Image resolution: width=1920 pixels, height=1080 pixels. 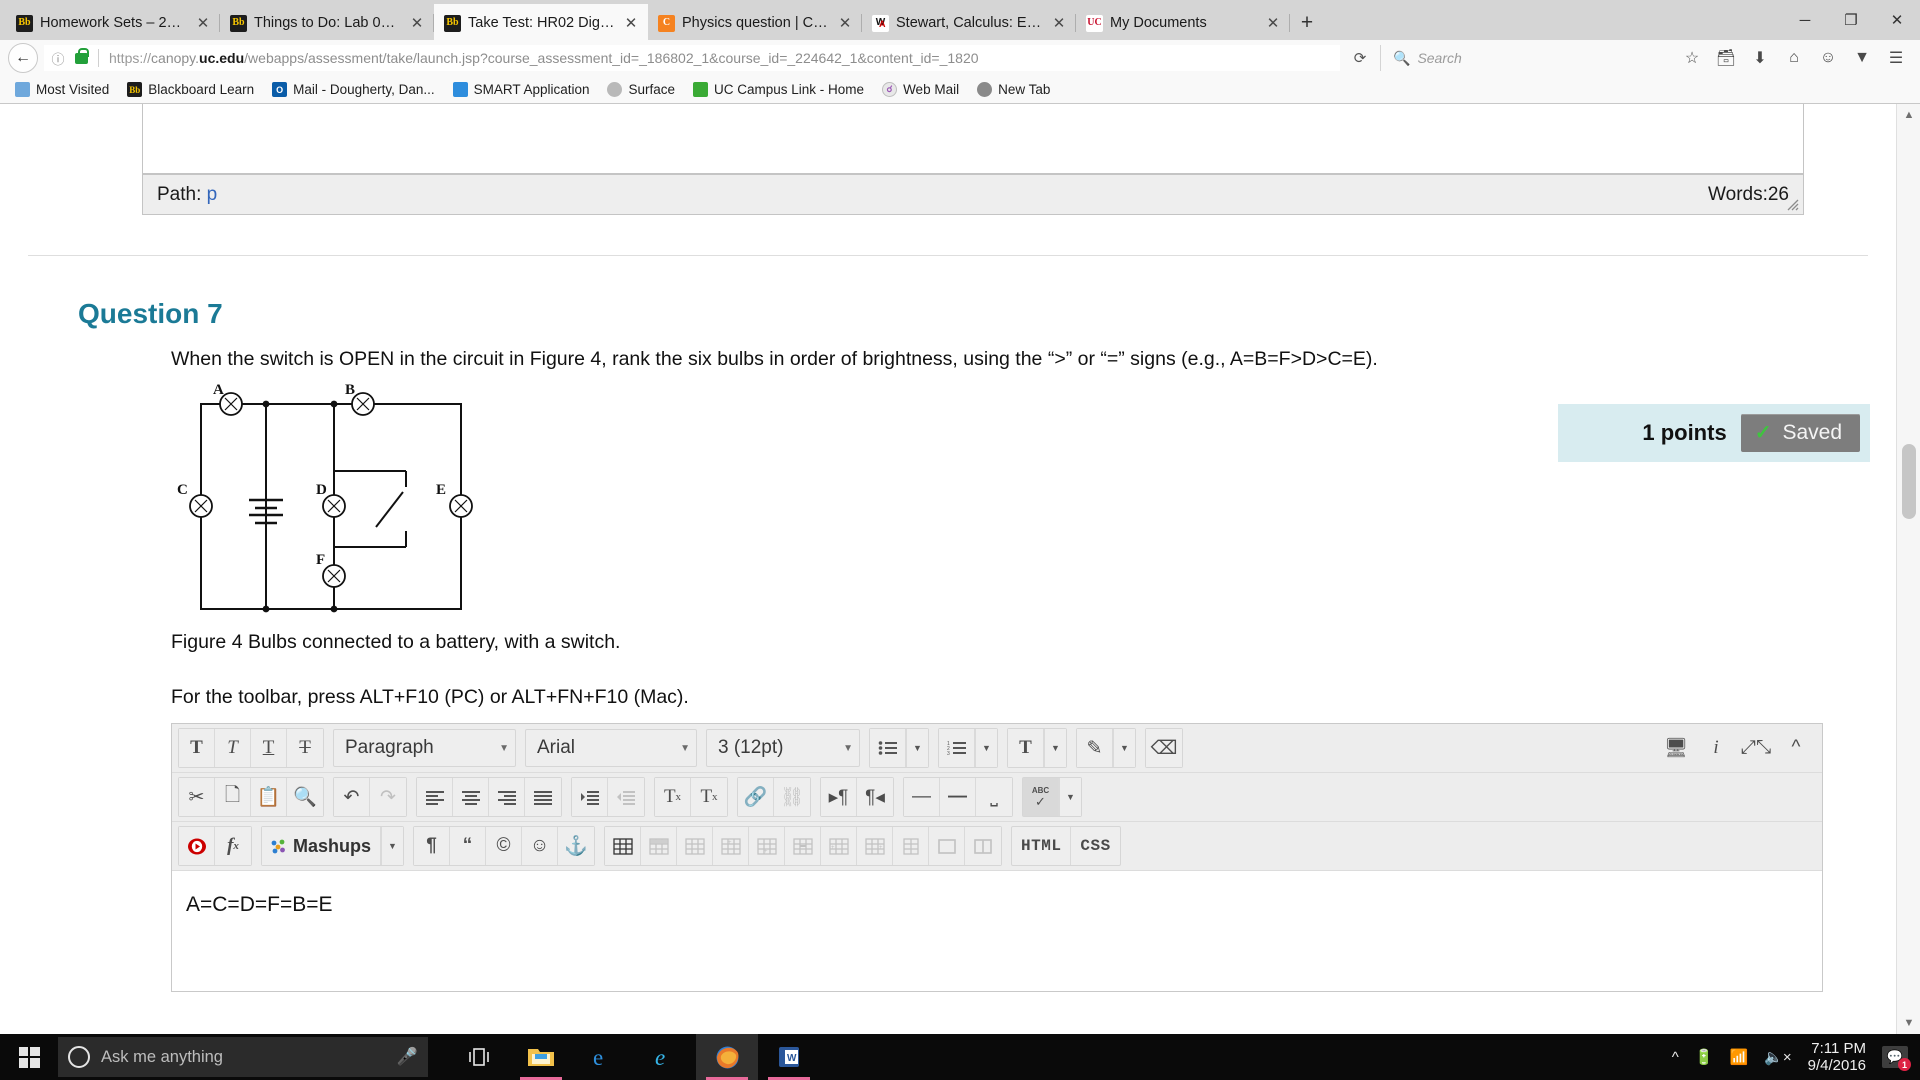 What do you see at coordinates (731, 846) in the screenshot?
I see `insert-row-before-icon: +` at bounding box center [731, 846].